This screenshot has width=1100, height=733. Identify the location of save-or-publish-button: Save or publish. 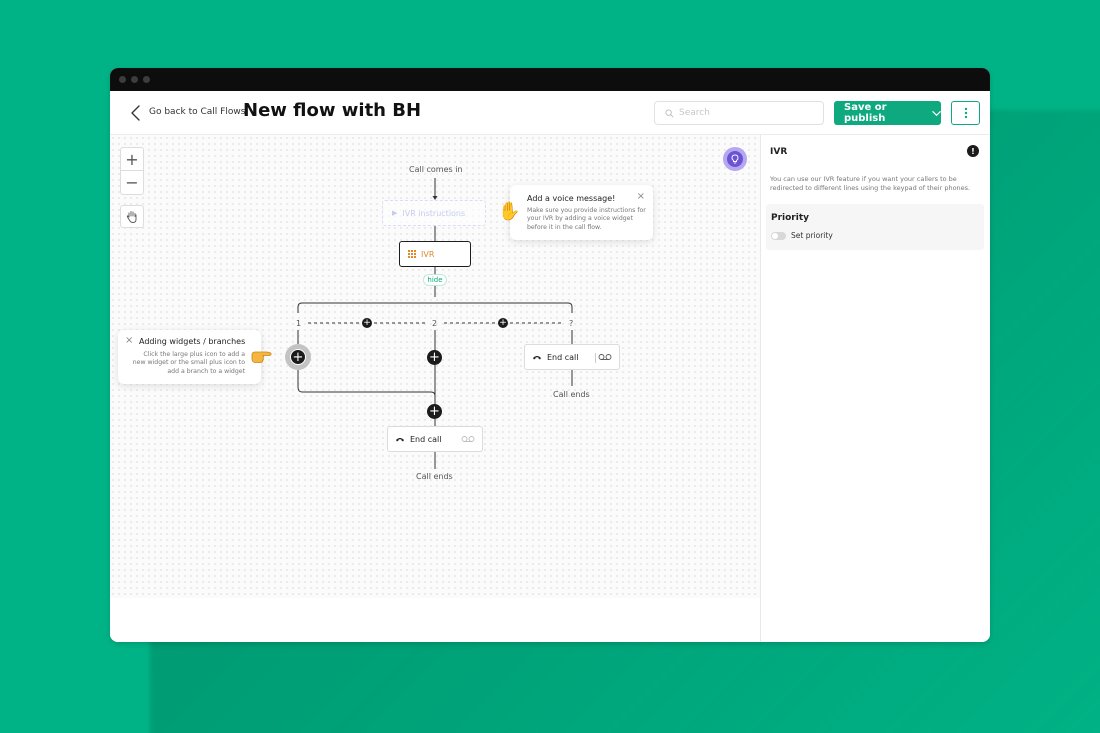
(887, 113).